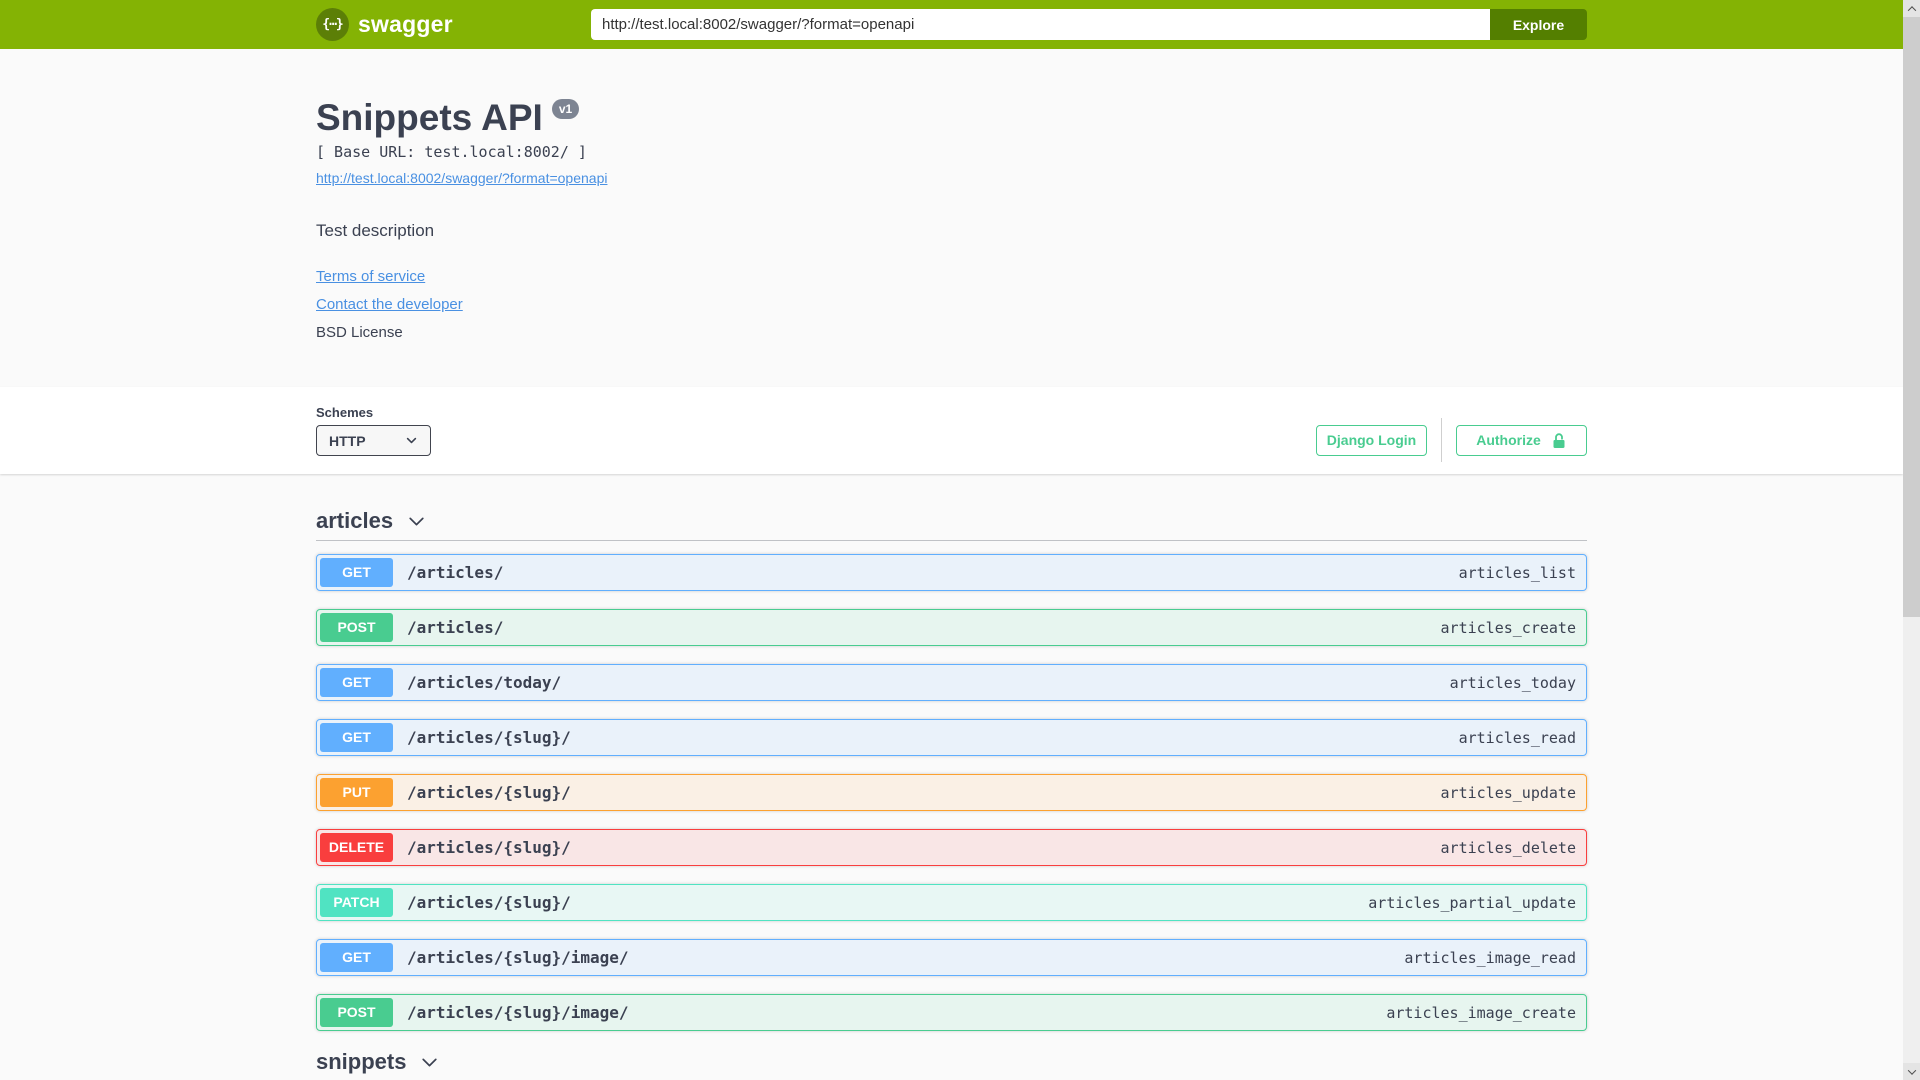 The height and width of the screenshot is (1080, 1920). What do you see at coordinates (484, 682) in the screenshot?
I see `endpoint-path: /articles/today/` at bounding box center [484, 682].